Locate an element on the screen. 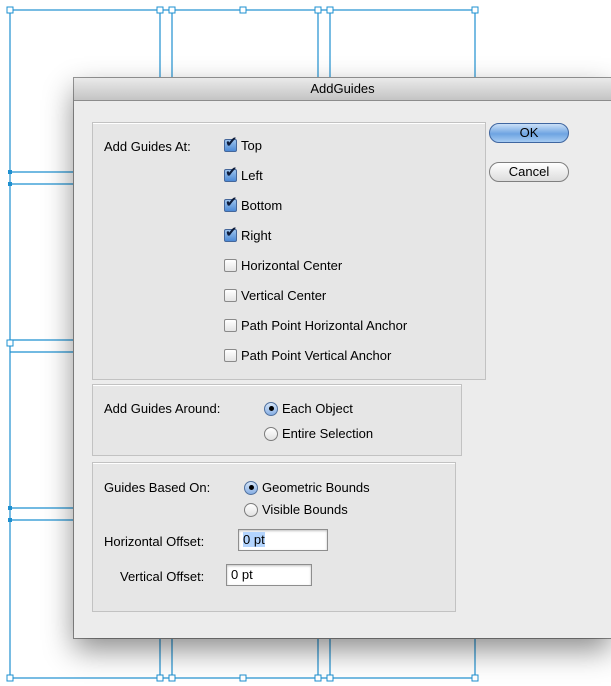 Image resolution: width=611 pixels, height=686 pixels. guides-based-on-label: Guides Based On: is located at coordinates (157, 487).